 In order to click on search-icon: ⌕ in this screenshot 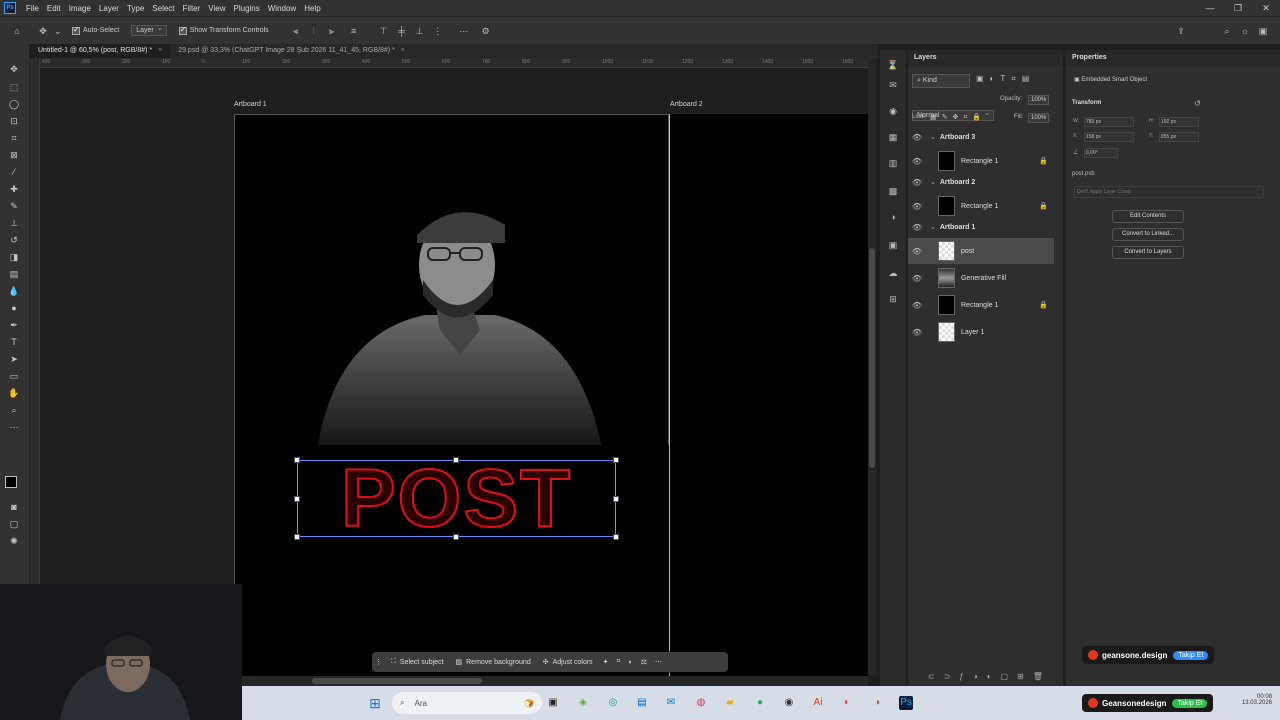, I will do `click(1227, 31)`.